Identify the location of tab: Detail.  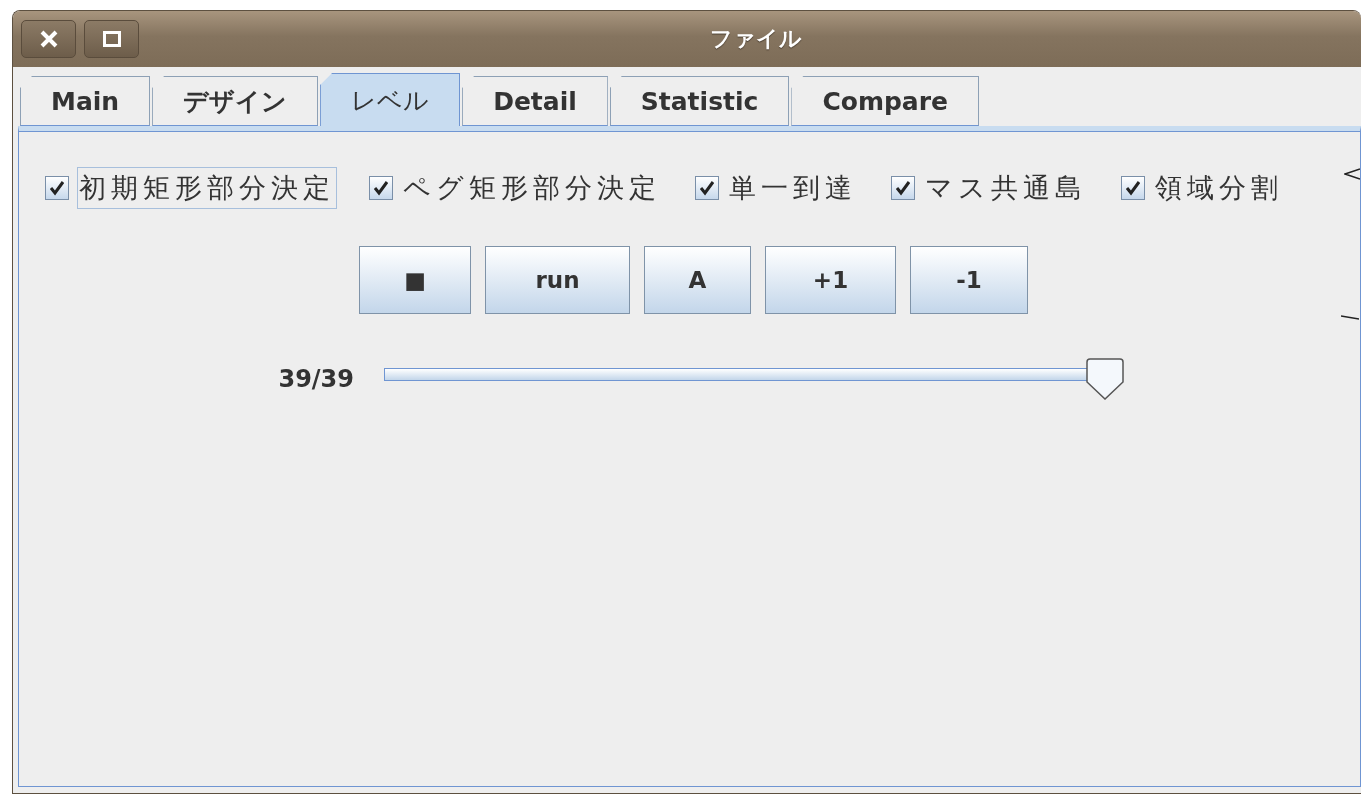
(535, 101).